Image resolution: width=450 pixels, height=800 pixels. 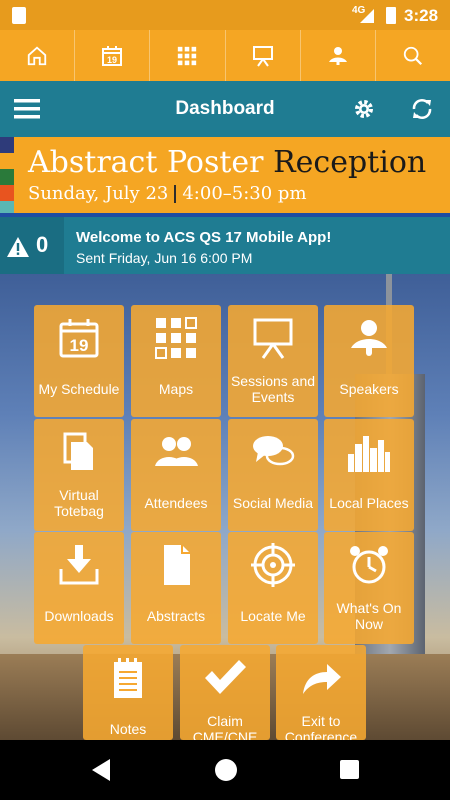 What do you see at coordinates (19, 15) in the screenshot?
I see `sd-card-icon` at bounding box center [19, 15].